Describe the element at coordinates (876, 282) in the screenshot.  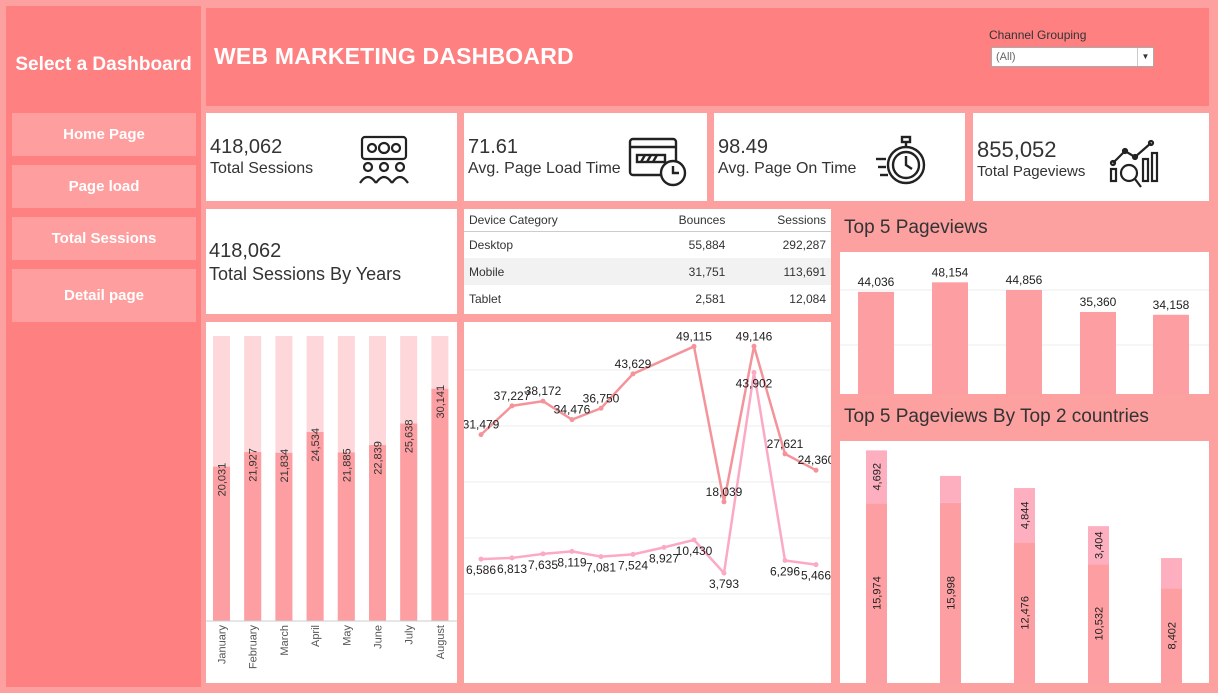
I see `data-label: 44,036` at that location.